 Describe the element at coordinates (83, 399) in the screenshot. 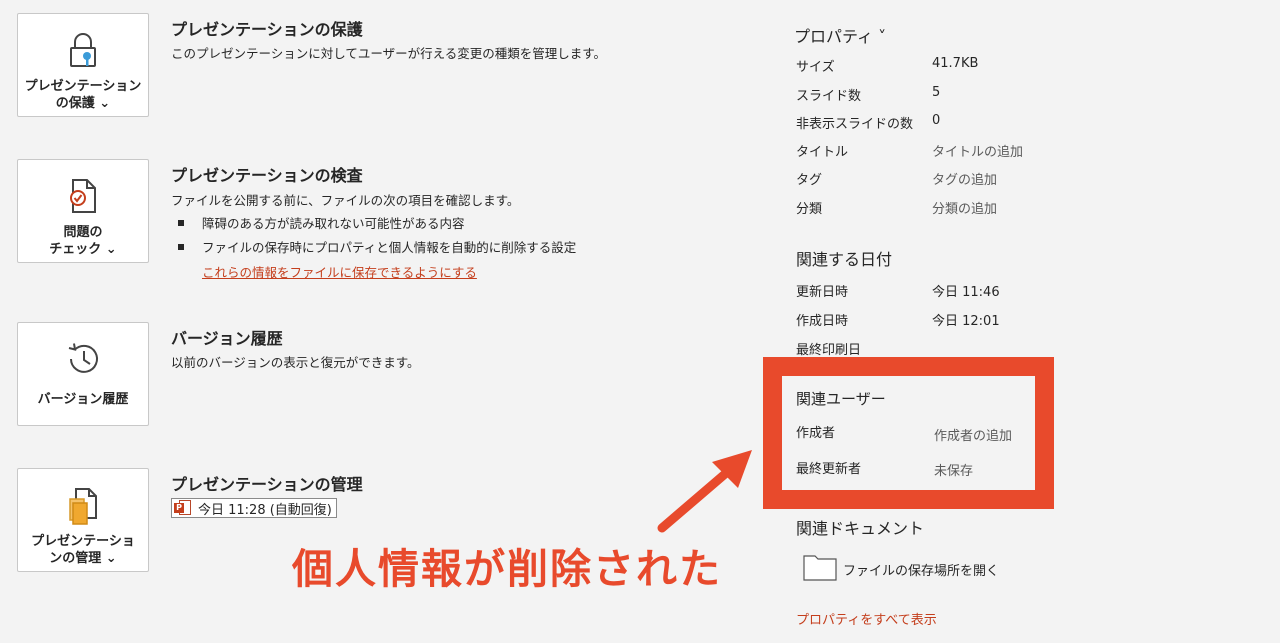

I see `version-history-tile-label: バージョン履歴` at that location.